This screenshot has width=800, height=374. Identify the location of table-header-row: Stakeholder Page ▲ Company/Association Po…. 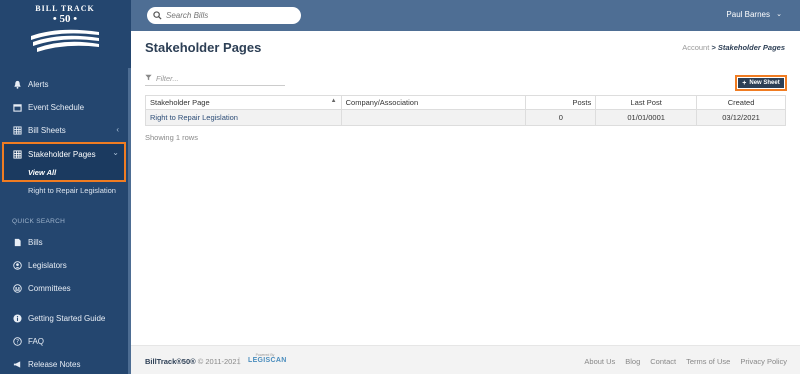
(465, 102).